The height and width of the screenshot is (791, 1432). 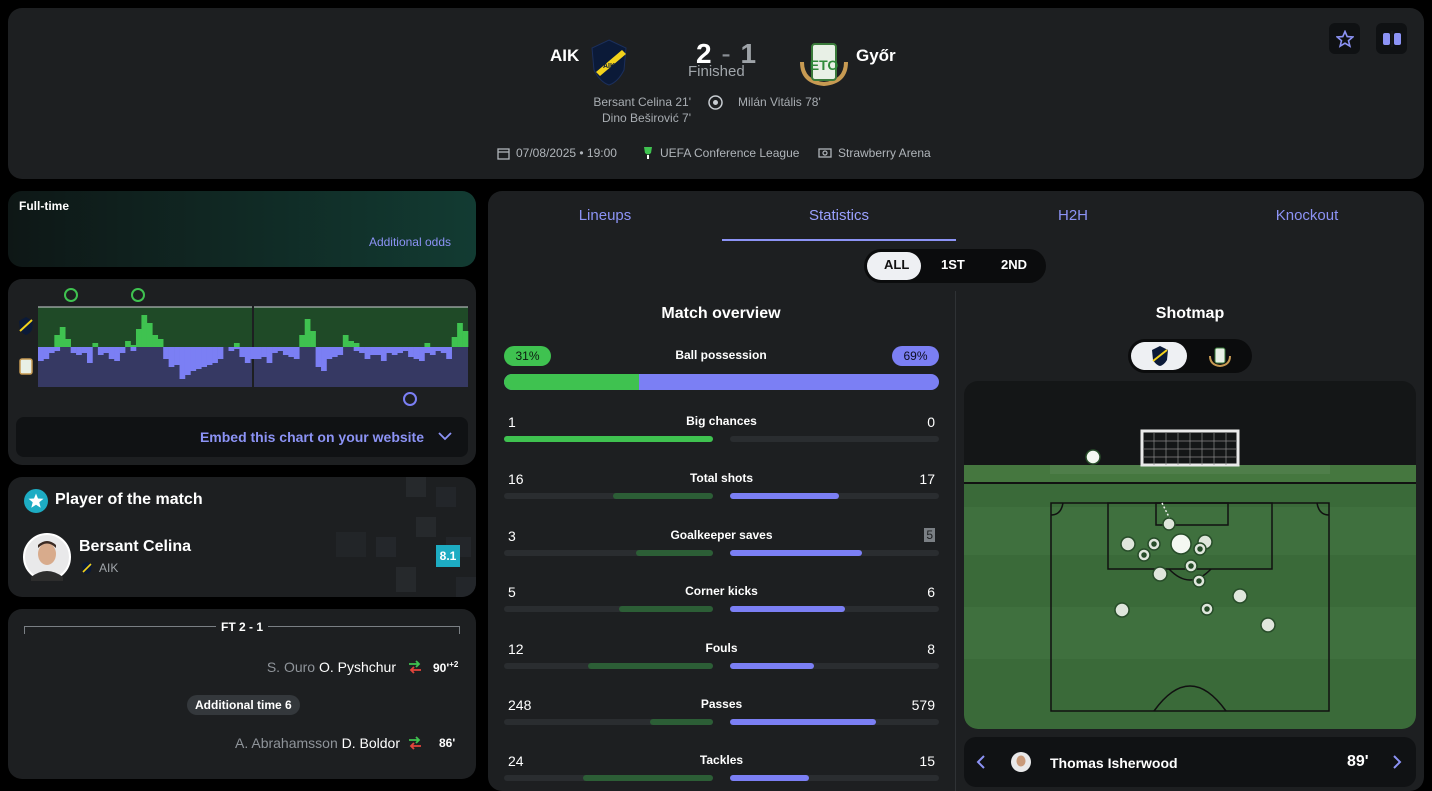 I want to click on tab-h2h: H2H, so click(x=1073, y=215).